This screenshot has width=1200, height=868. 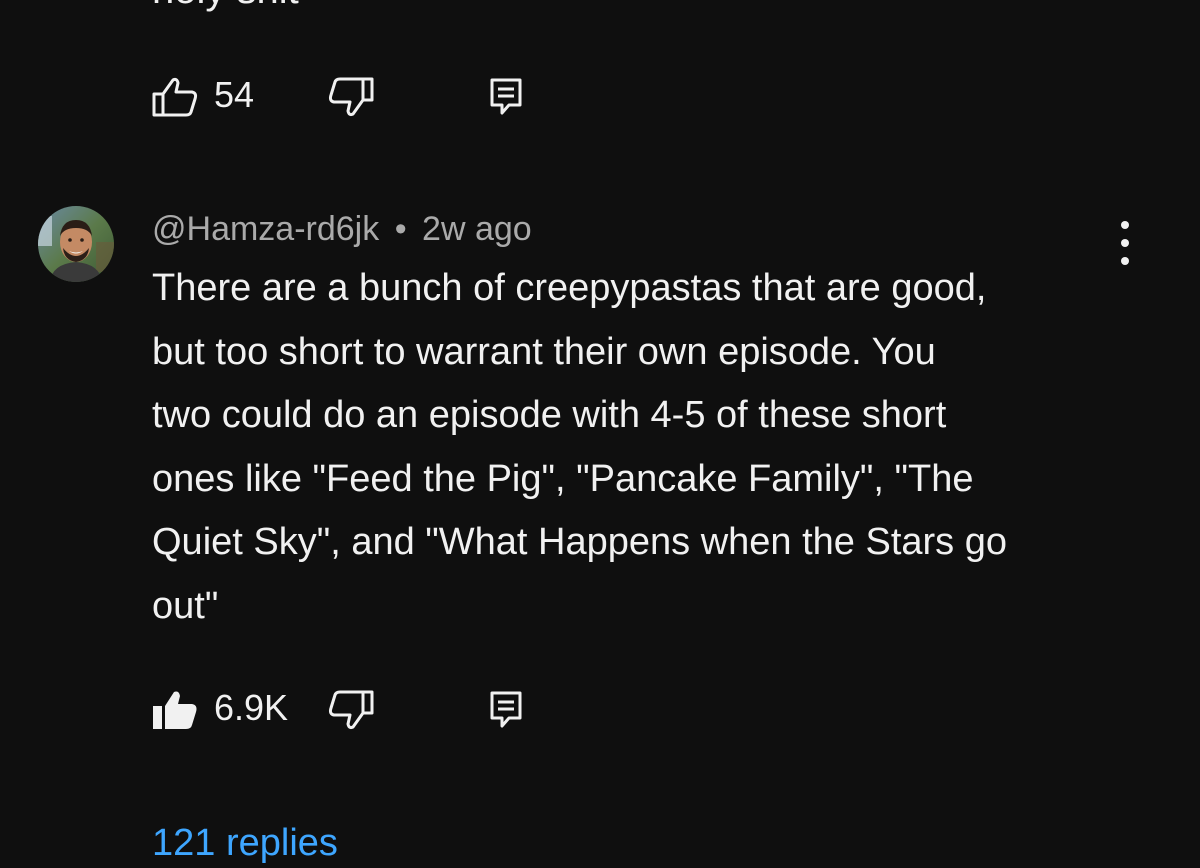 I want to click on like-count: 54, so click(x=234, y=94).